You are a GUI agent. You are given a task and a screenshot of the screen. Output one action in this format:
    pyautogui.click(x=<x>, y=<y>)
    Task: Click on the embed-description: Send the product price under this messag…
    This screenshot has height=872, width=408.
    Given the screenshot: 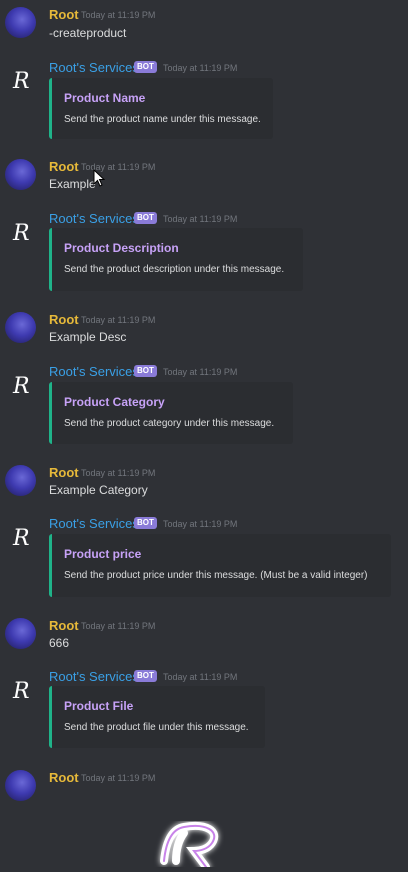 What is the action you would take?
    pyautogui.click(x=216, y=575)
    